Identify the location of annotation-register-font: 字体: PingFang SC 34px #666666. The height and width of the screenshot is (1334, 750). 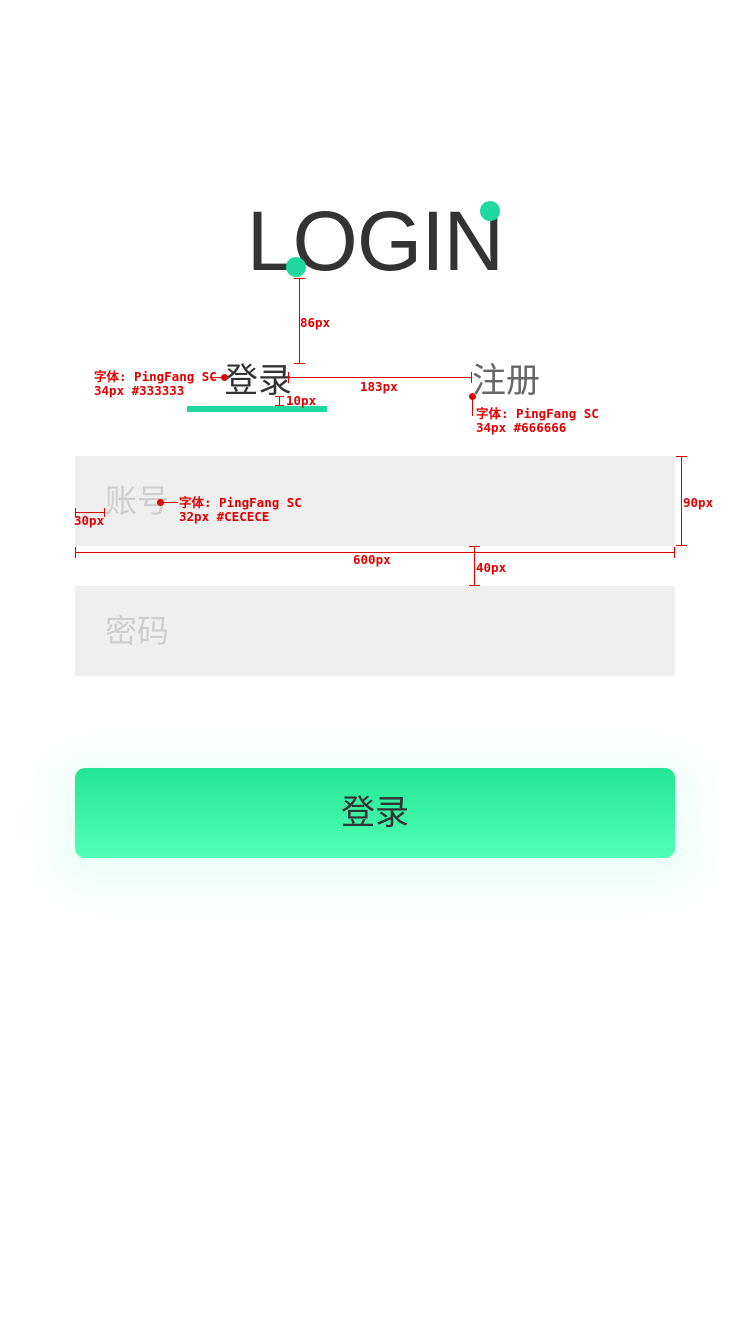
(537, 421).